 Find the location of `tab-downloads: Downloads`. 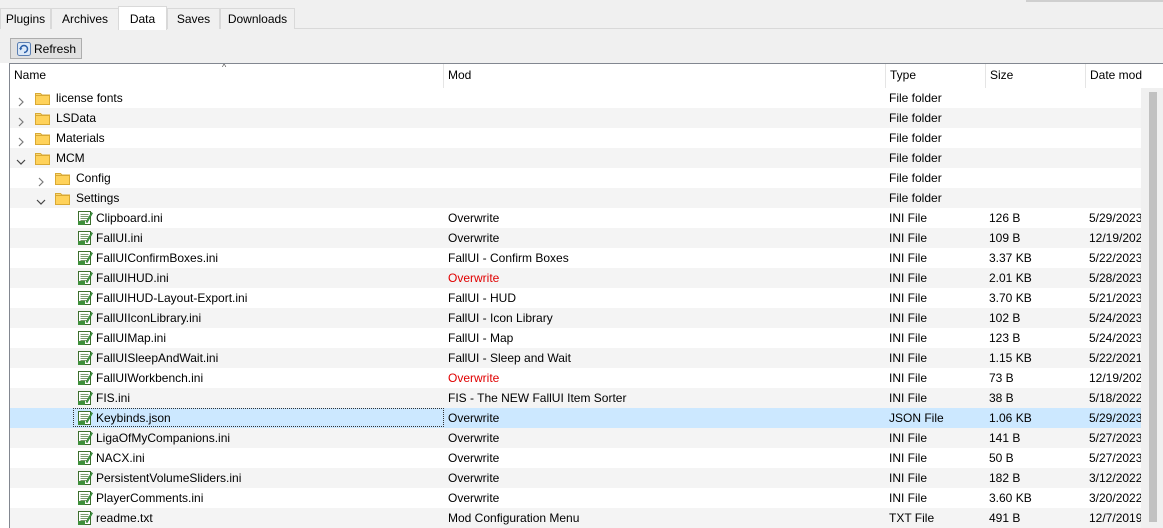

tab-downloads: Downloads is located at coordinates (257, 18).